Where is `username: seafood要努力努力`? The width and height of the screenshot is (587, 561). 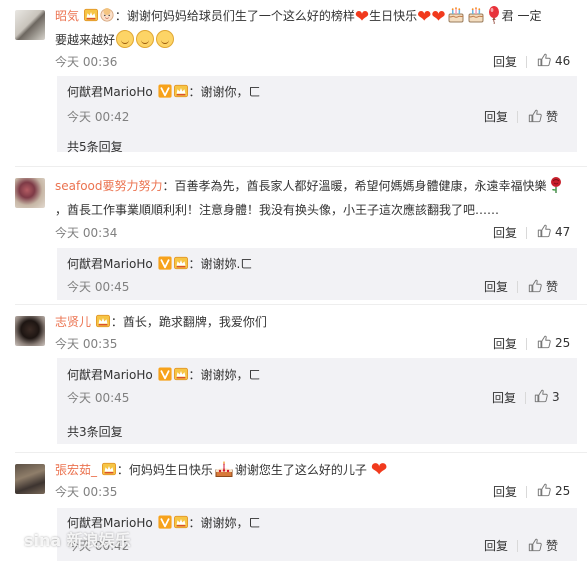
username: seafood要努力努力 is located at coordinates (109, 186).